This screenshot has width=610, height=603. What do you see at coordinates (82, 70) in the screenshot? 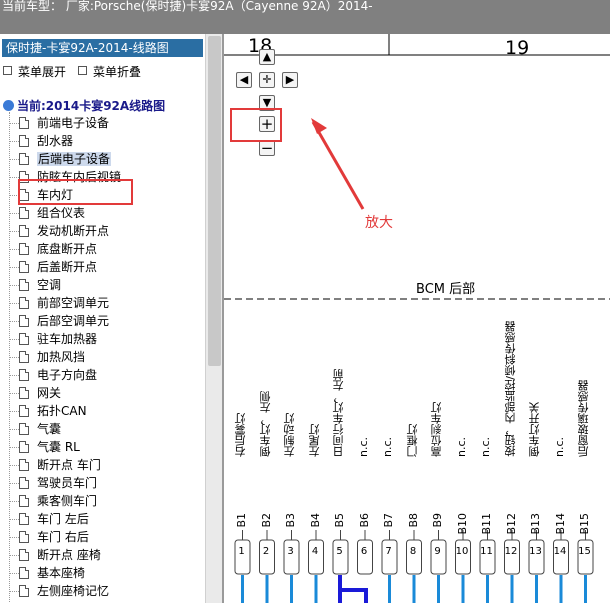
I see `collapse-icon` at bounding box center [82, 70].